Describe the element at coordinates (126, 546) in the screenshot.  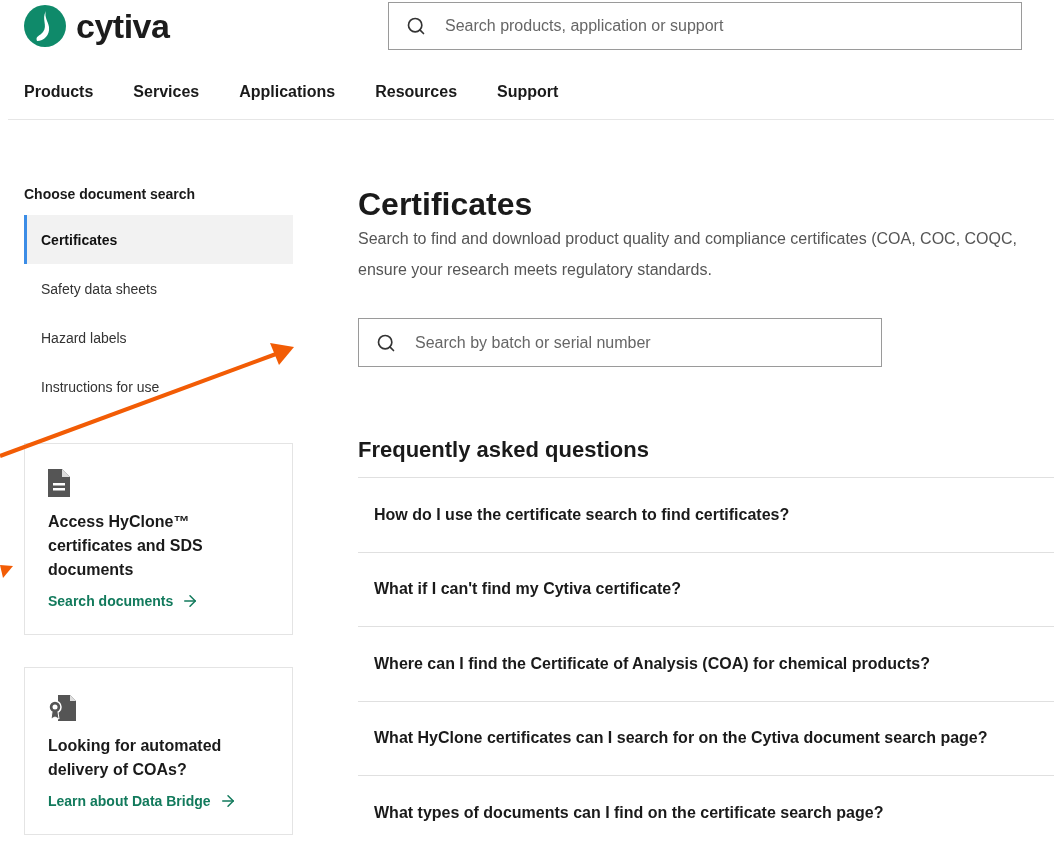
I see `card-title: Access HyClone™ certificates and SDS documents` at that location.